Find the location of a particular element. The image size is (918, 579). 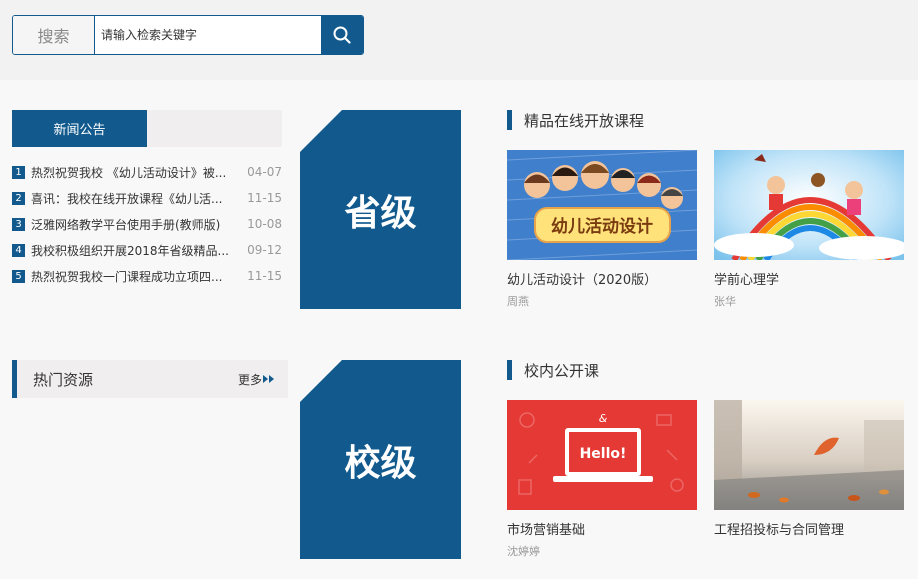

news-item: 5 热烈祝贺我校一门课程成功立项四... 11-15 is located at coordinates (147, 276).